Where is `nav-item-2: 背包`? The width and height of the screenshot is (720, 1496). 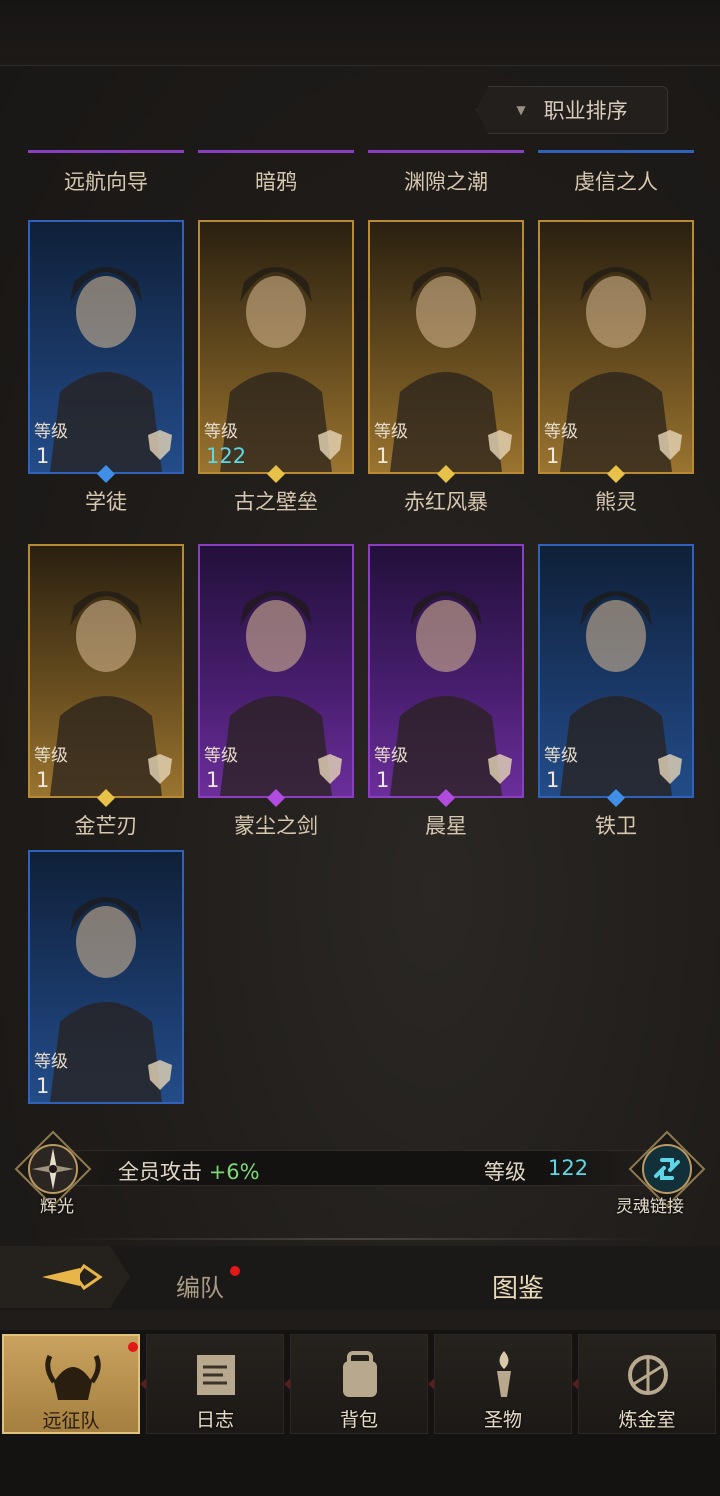
nav-item-2: 背包 is located at coordinates (359, 1384).